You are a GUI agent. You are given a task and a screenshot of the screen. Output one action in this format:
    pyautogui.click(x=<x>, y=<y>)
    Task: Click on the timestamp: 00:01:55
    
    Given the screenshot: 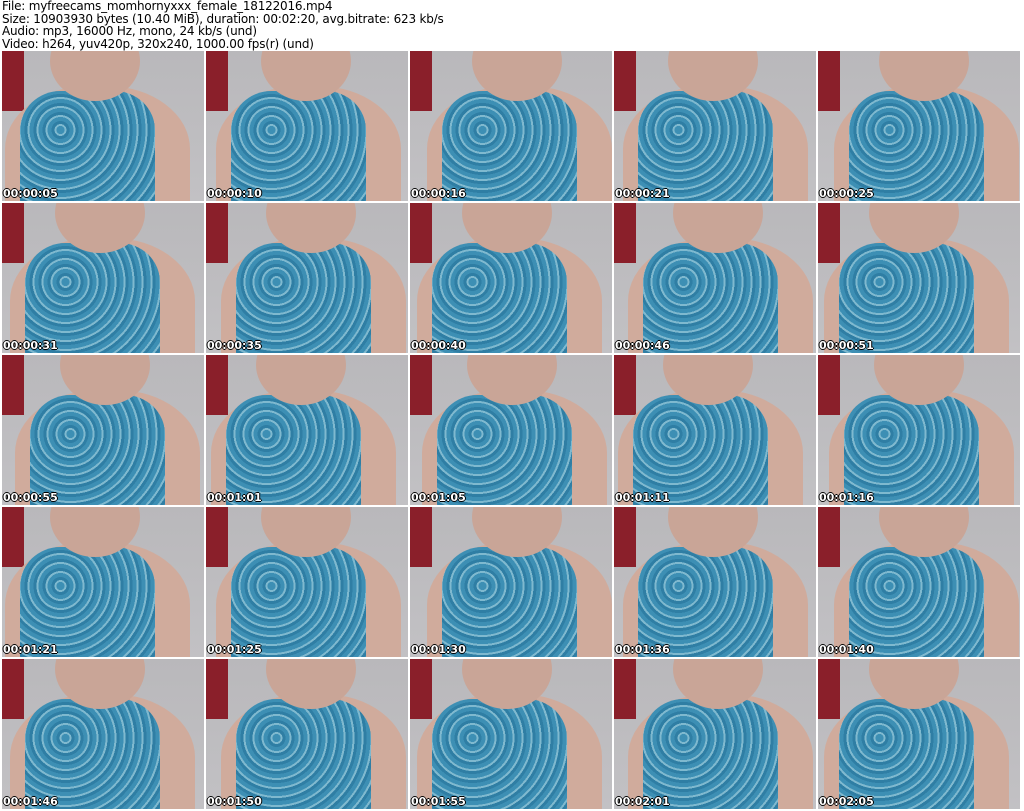 What is the action you would take?
    pyautogui.click(x=438, y=801)
    